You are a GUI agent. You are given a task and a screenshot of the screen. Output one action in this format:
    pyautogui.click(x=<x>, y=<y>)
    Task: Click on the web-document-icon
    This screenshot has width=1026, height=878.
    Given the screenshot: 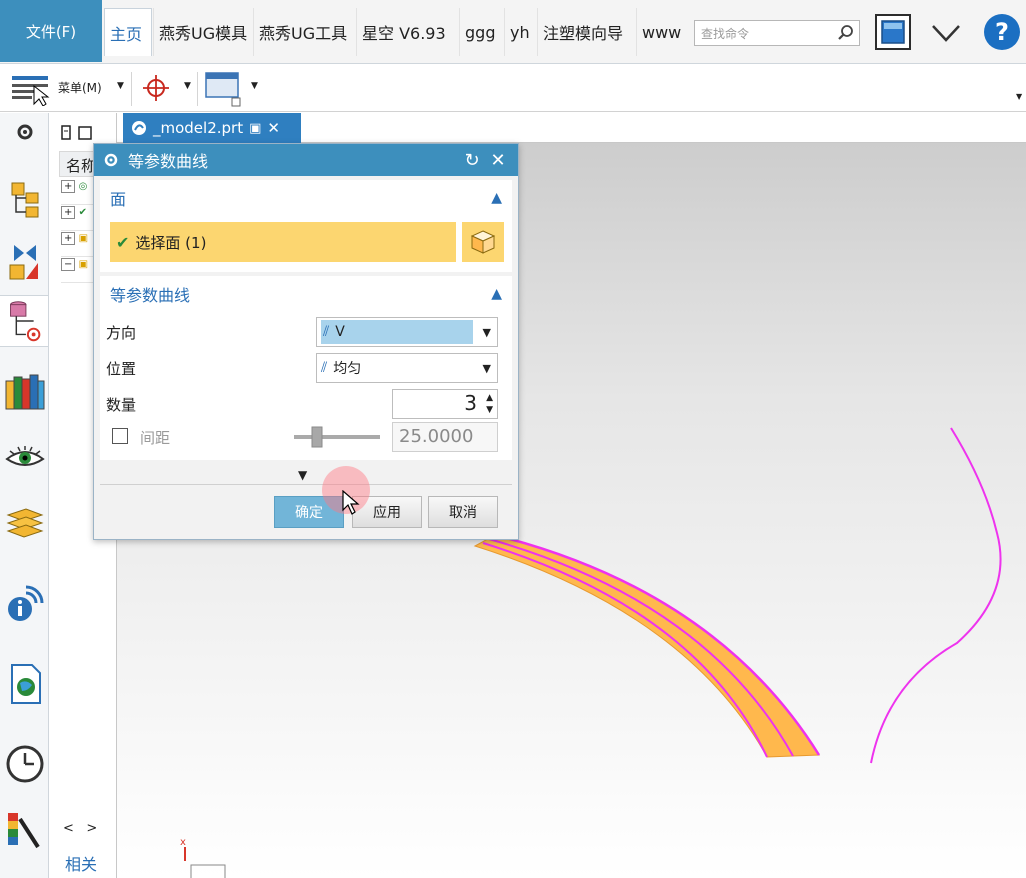 What is the action you would take?
    pyautogui.click(x=25, y=684)
    